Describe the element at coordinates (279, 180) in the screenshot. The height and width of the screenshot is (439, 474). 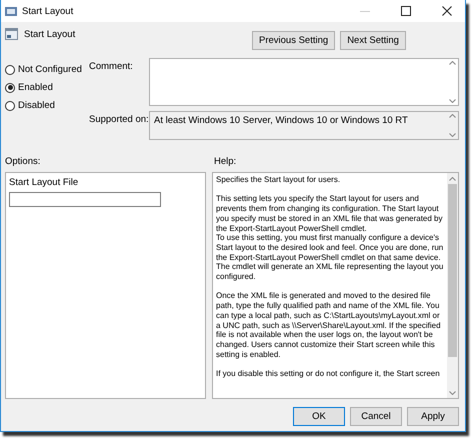
I see `help-text: Specifies the Start layout for users.` at that location.